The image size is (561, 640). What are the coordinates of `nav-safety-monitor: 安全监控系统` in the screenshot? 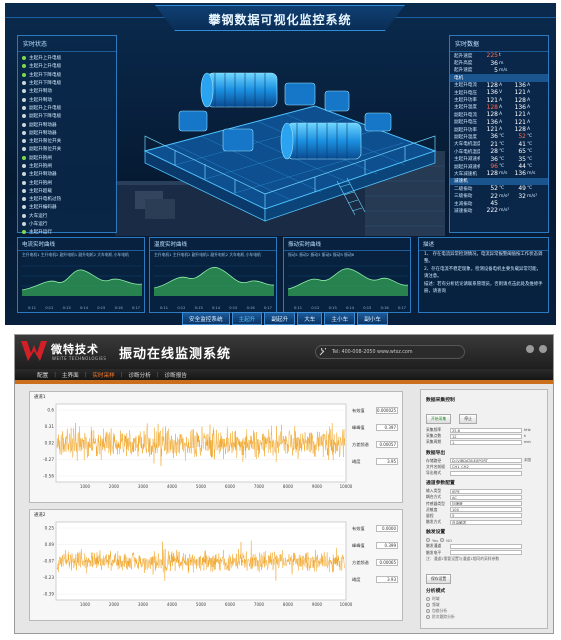 It's located at (206, 318).